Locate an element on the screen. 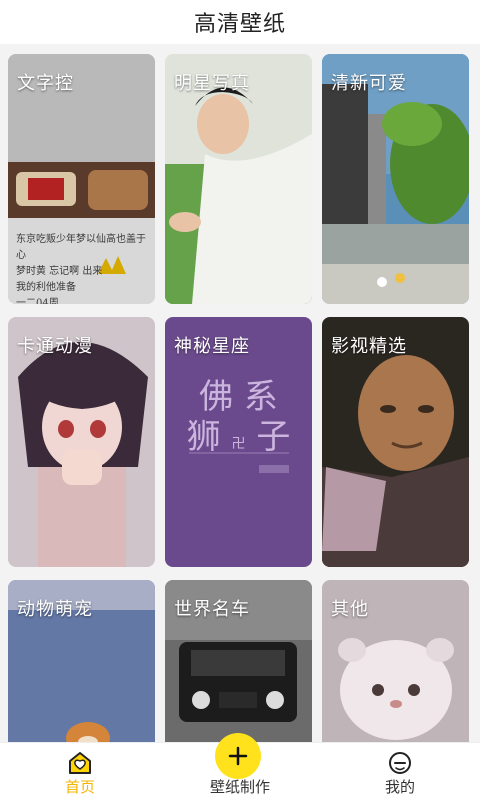 The width and height of the screenshot is (480, 800). zodiac-char: 子 is located at coordinates (273, 437).